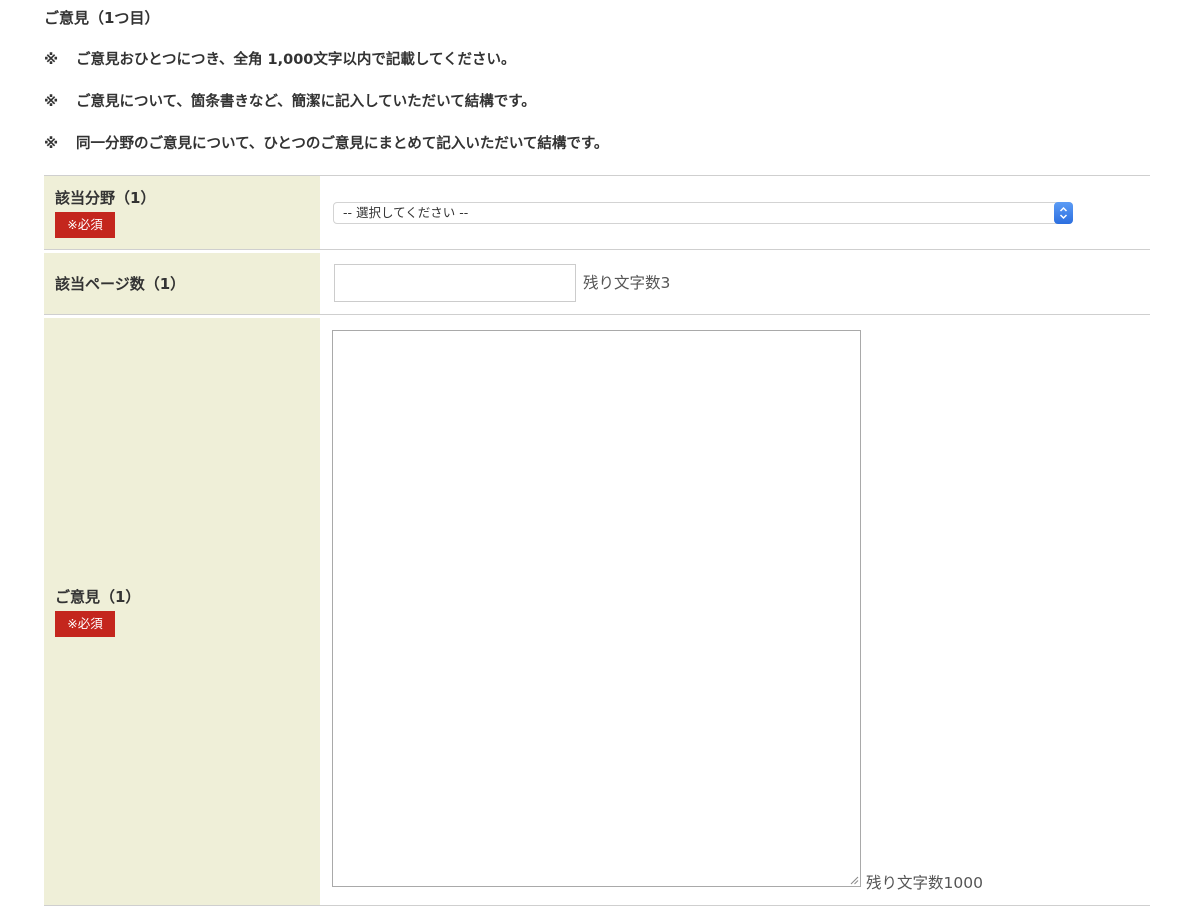 Image resolution: width=1200 pixels, height=922 pixels. I want to click on page-label: 該当ページ数（1）, so click(120, 283).